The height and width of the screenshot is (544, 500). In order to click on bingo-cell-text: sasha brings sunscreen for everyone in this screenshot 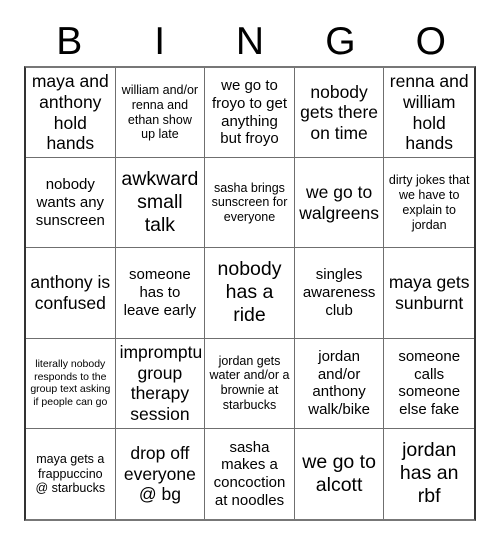, I will do `click(249, 202)`.